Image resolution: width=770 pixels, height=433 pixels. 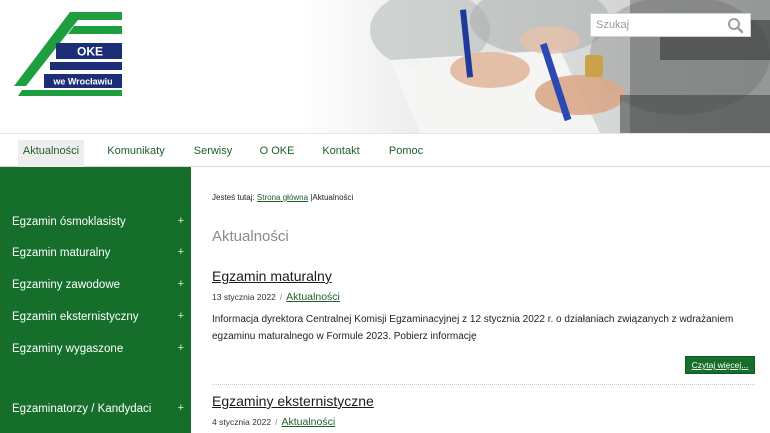 What do you see at coordinates (82, 82) in the screenshot?
I see `svg-text: we Wrocławiu` at bounding box center [82, 82].